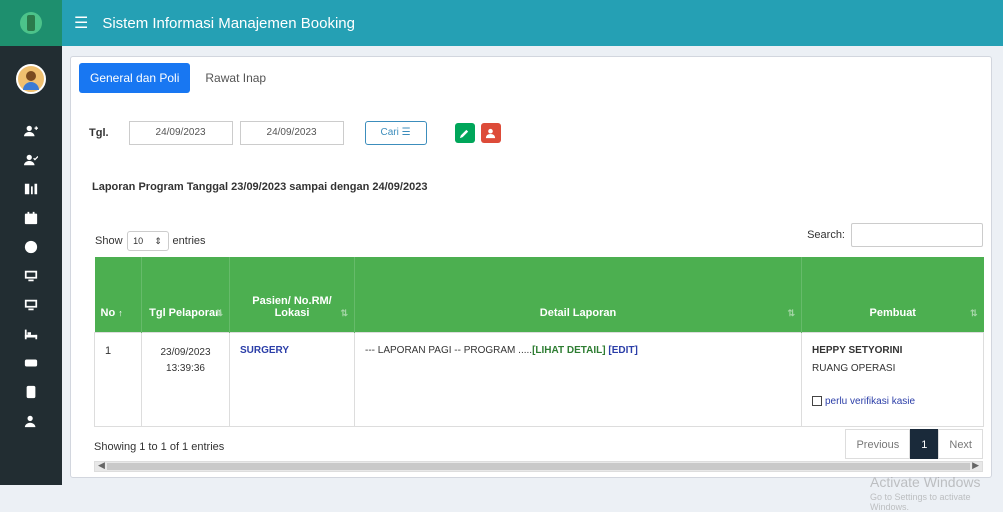  I want to click on creator-room: RUANG OPERASI, so click(854, 368).